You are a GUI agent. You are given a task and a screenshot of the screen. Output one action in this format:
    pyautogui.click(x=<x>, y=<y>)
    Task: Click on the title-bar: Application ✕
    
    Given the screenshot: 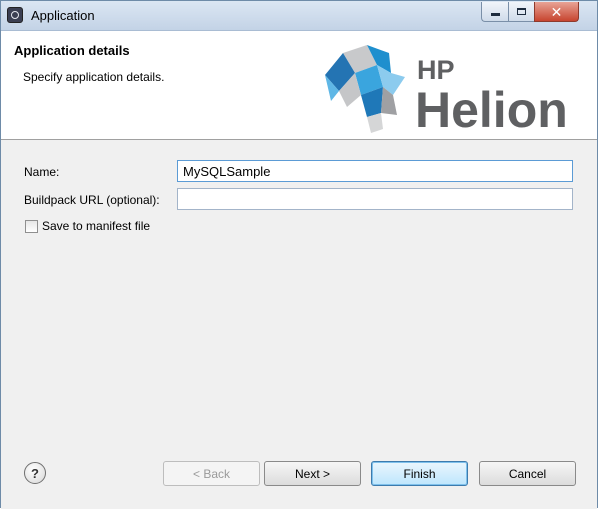 What is the action you would take?
    pyautogui.click(x=299, y=16)
    